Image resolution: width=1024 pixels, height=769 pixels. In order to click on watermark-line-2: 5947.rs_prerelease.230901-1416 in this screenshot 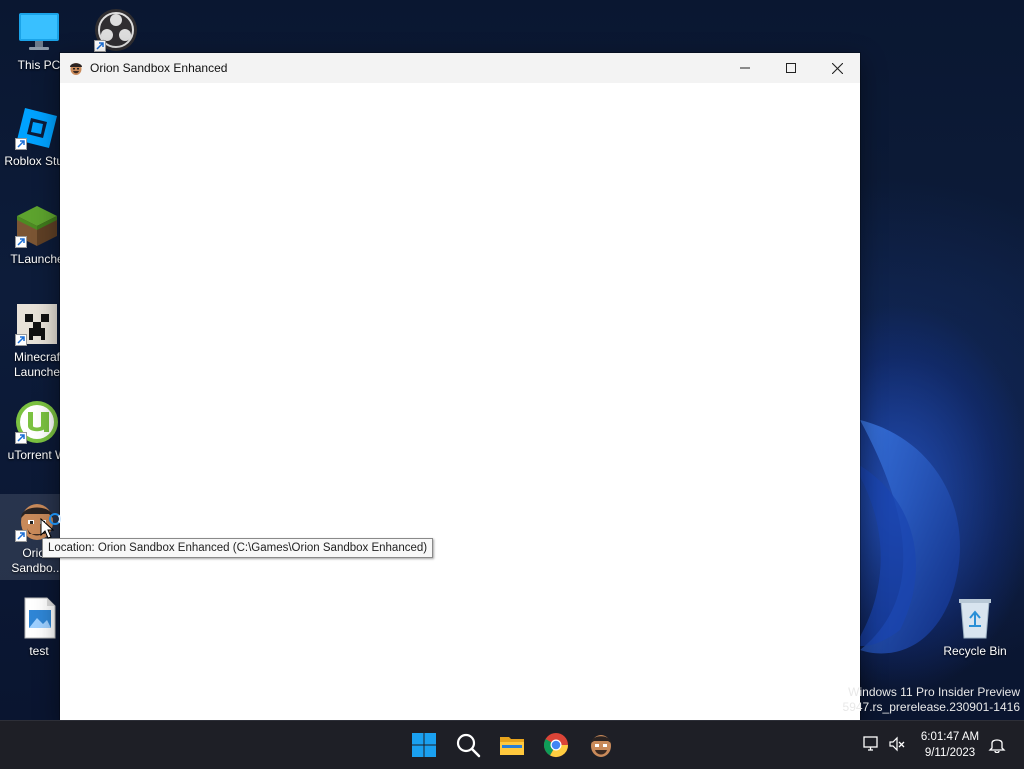, I will do `click(931, 707)`.